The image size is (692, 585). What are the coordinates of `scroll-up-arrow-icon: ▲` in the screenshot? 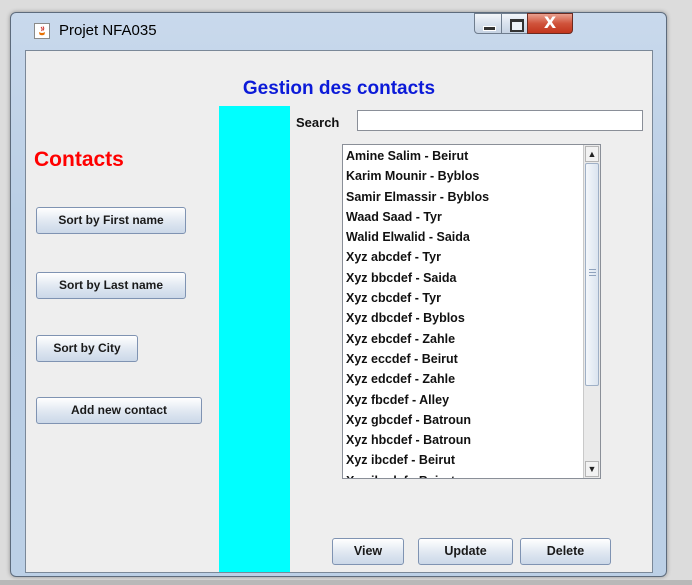 It's located at (592, 154).